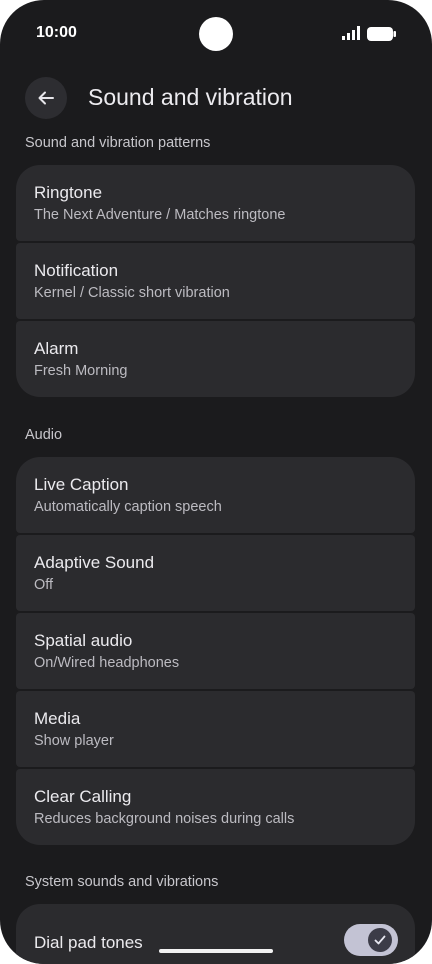  I want to click on item-title: Dial pad tones, so click(88, 942).